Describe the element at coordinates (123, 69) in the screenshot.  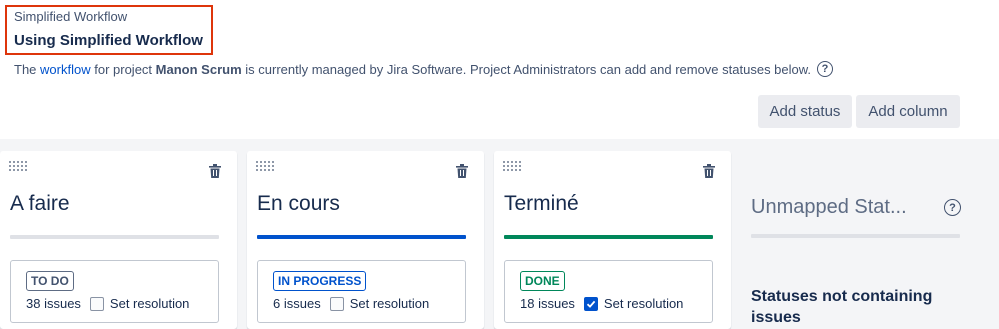
I see `desc-middle: for project` at that location.